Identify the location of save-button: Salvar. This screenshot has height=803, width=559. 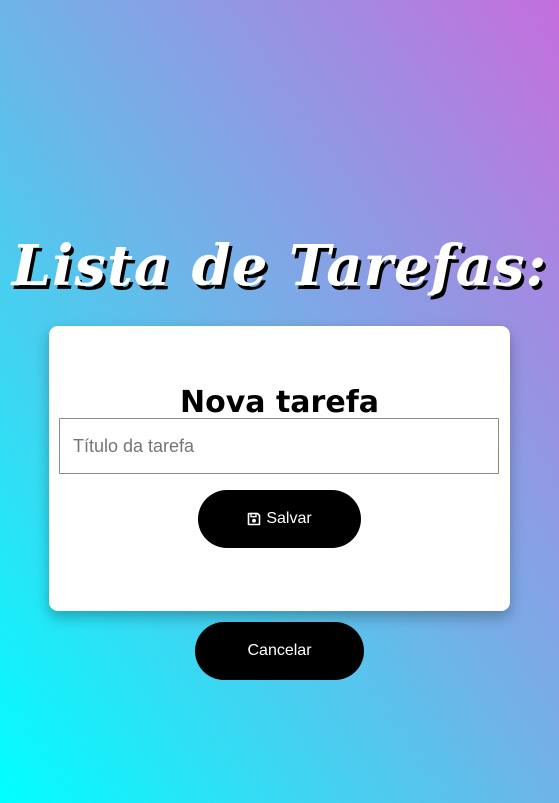
(279, 519).